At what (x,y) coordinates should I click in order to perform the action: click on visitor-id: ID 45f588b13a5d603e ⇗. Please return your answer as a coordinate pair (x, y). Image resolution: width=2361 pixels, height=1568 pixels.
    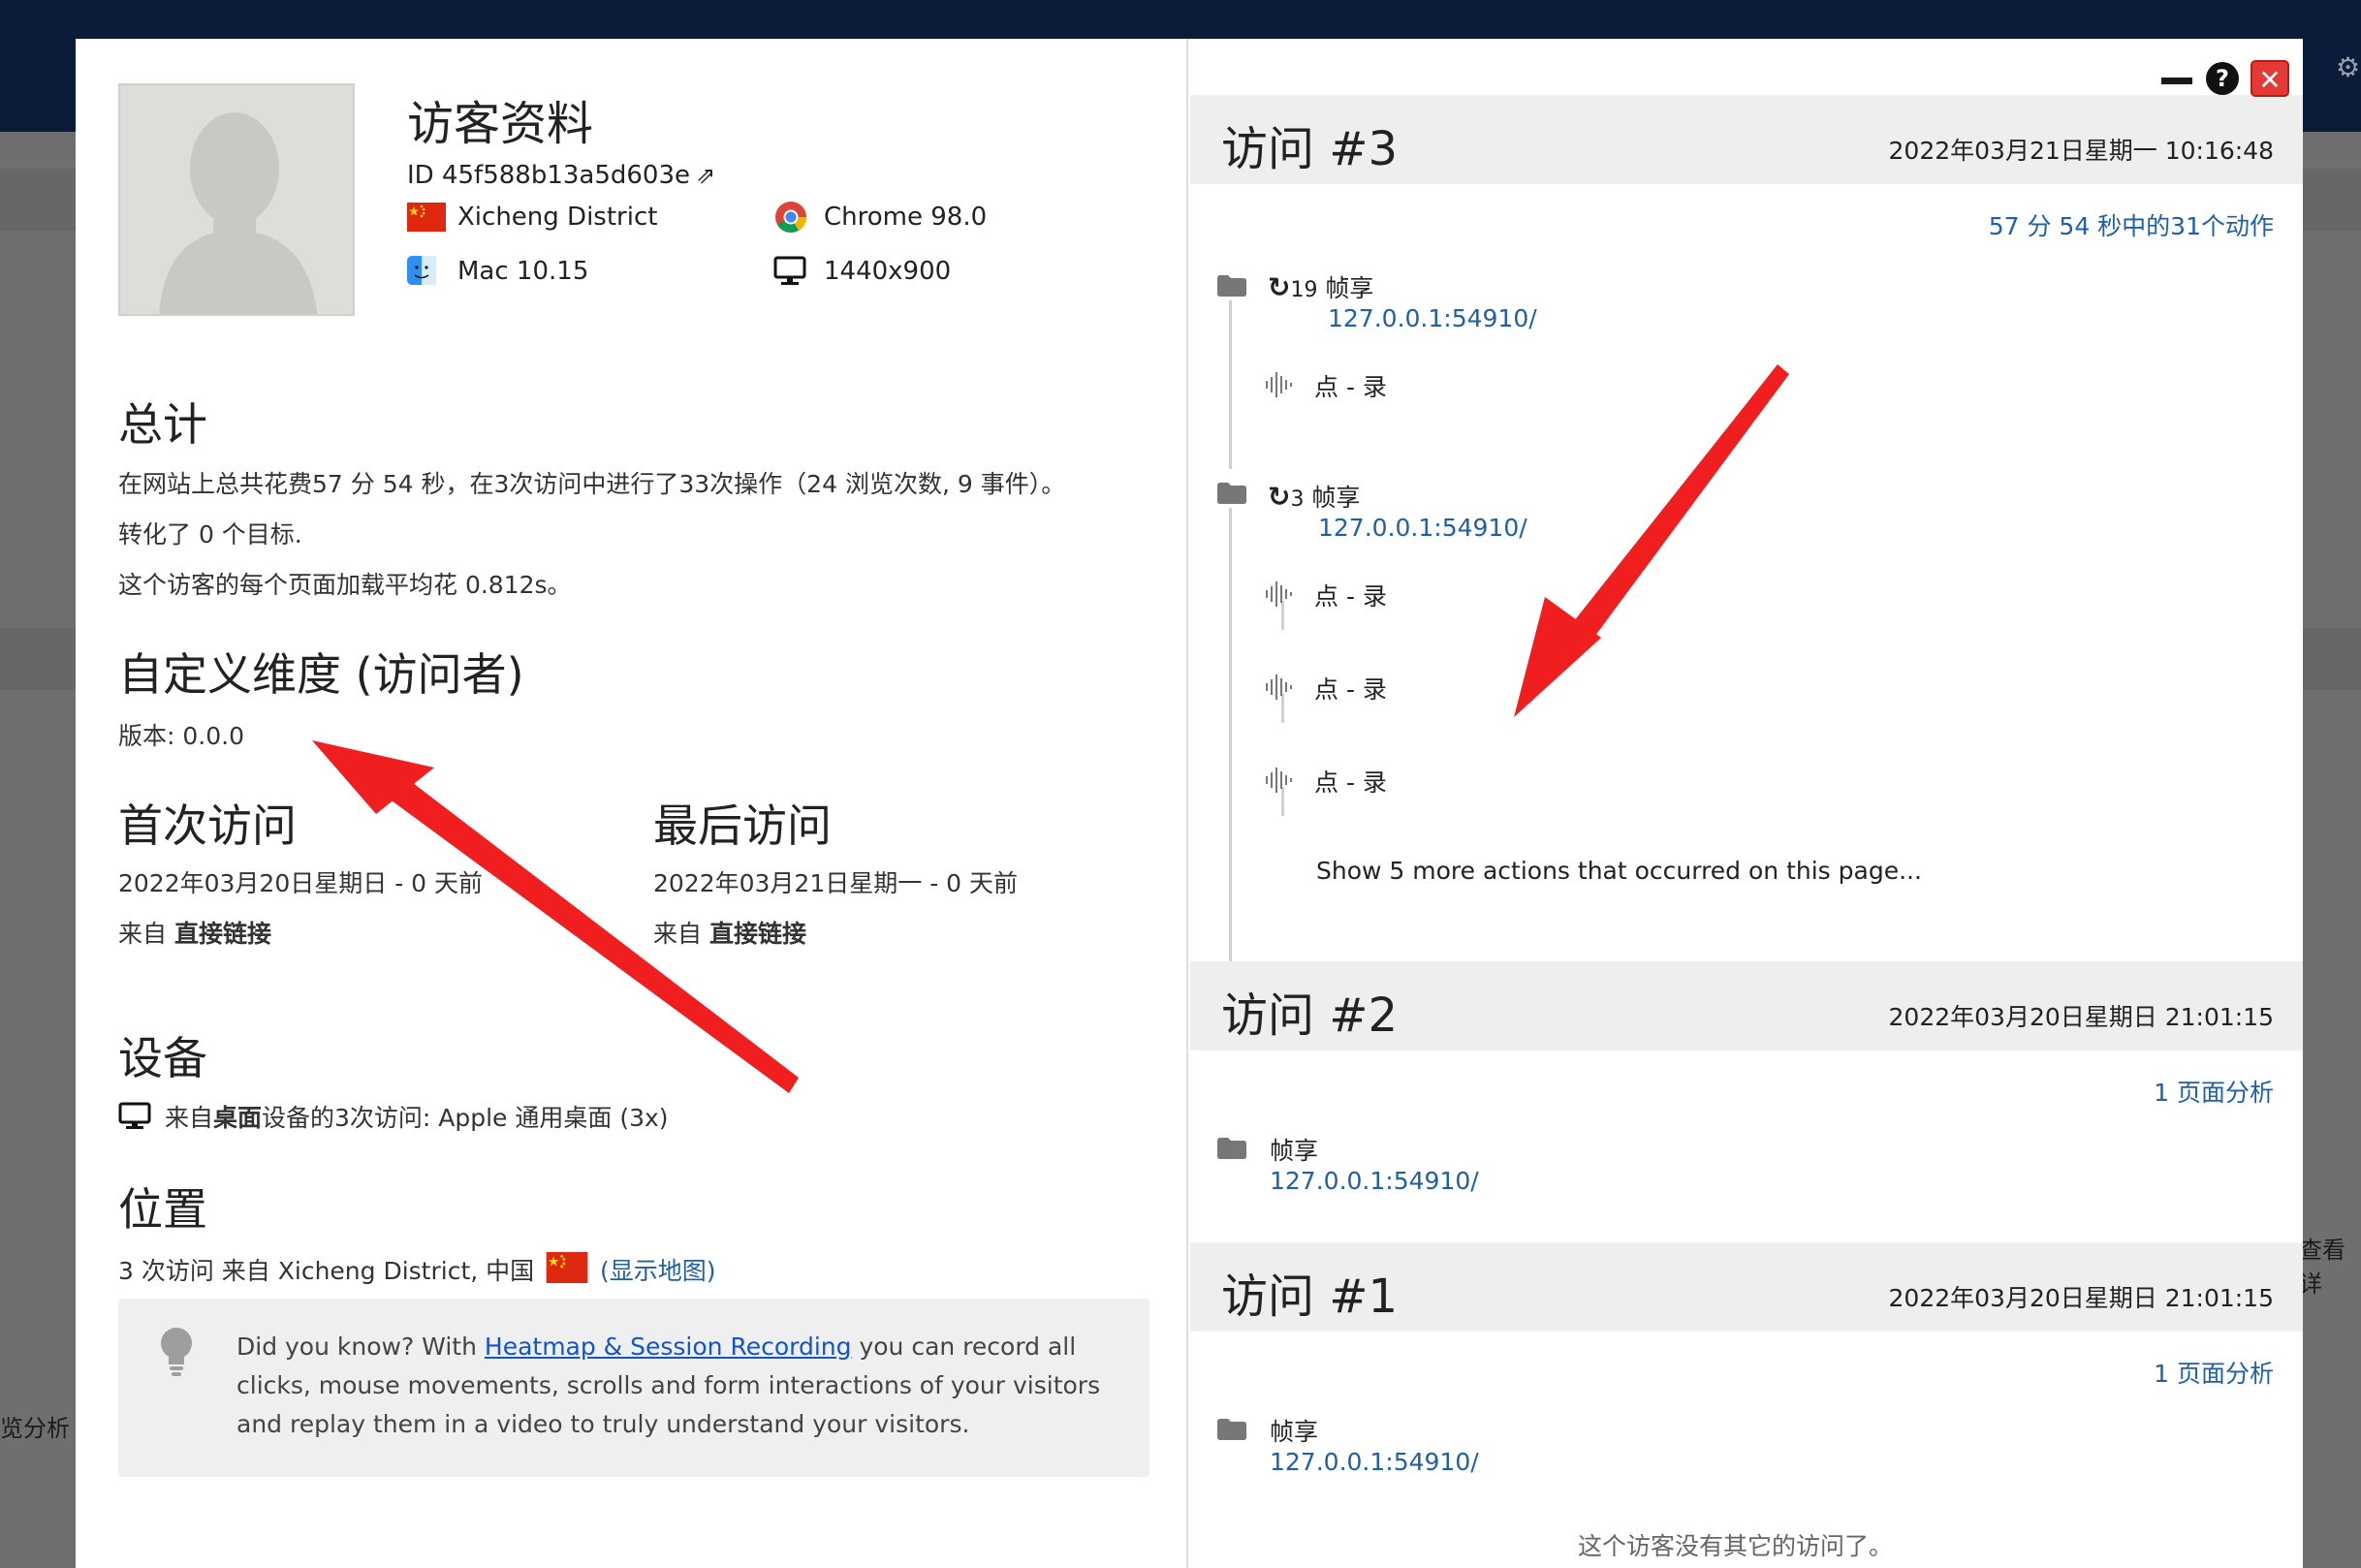
    Looking at the image, I should click on (564, 175).